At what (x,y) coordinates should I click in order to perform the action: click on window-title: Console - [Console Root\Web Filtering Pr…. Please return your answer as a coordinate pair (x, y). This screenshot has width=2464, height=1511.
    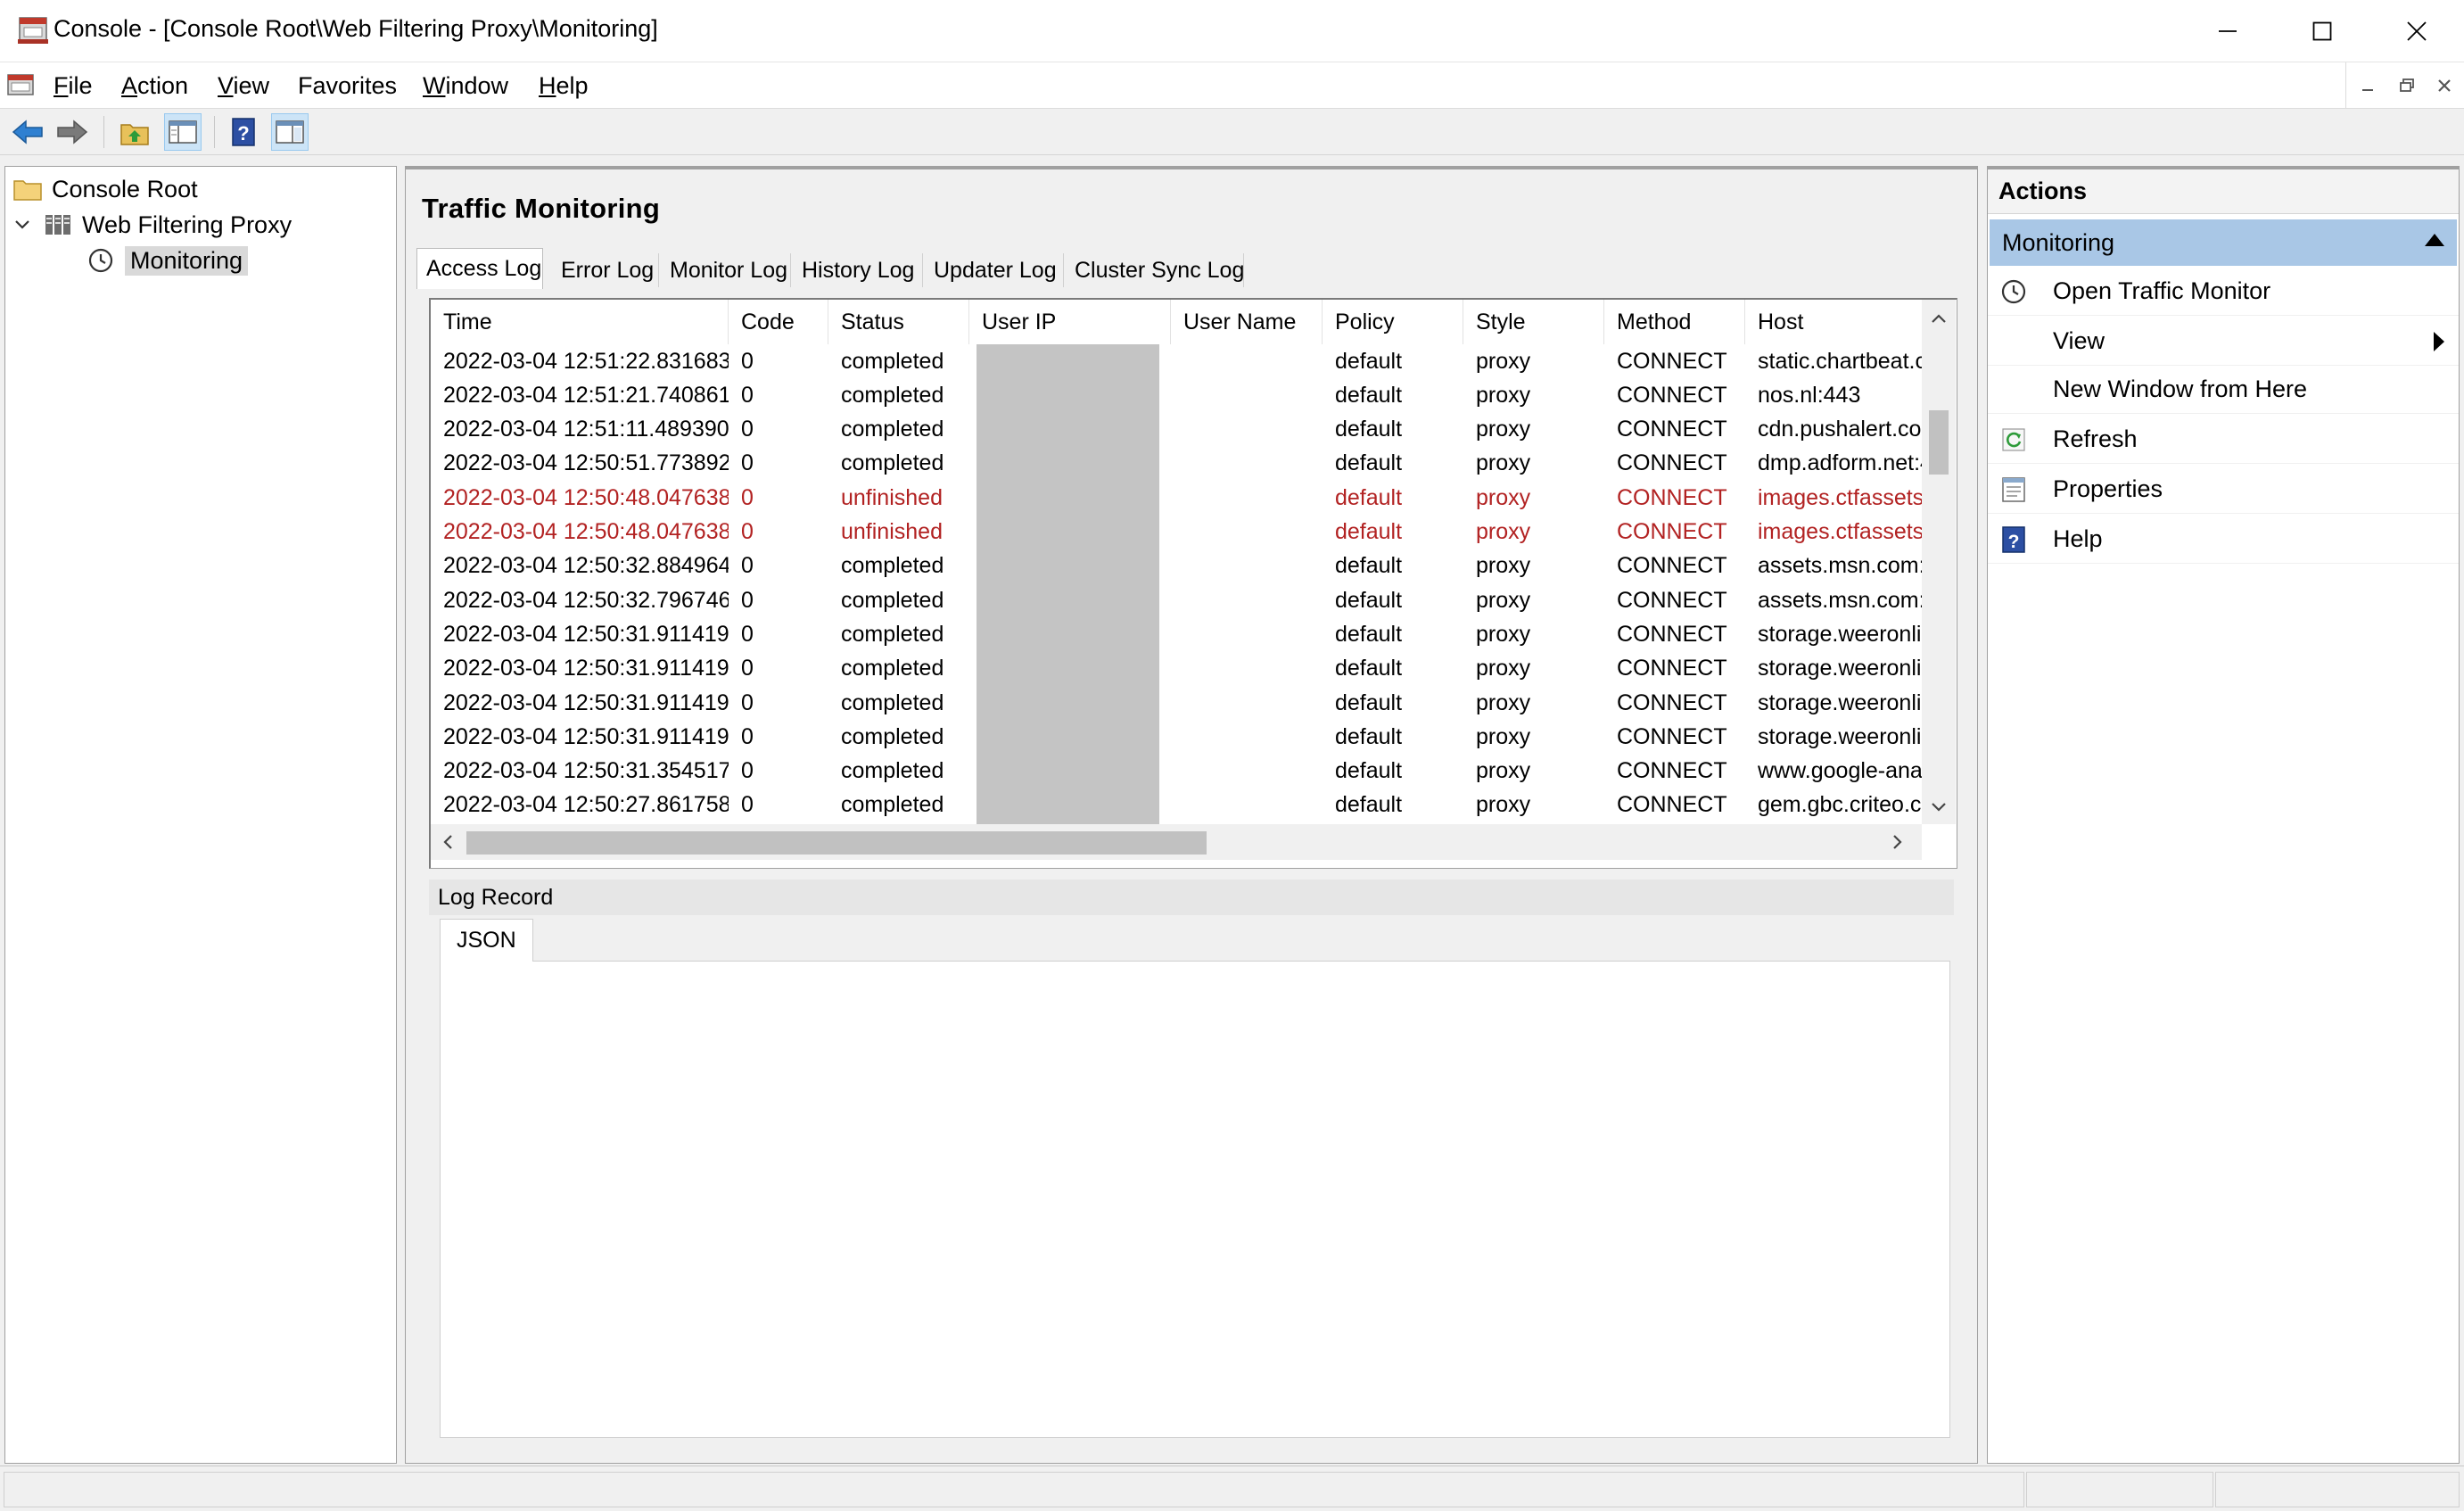
    Looking at the image, I should click on (356, 28).